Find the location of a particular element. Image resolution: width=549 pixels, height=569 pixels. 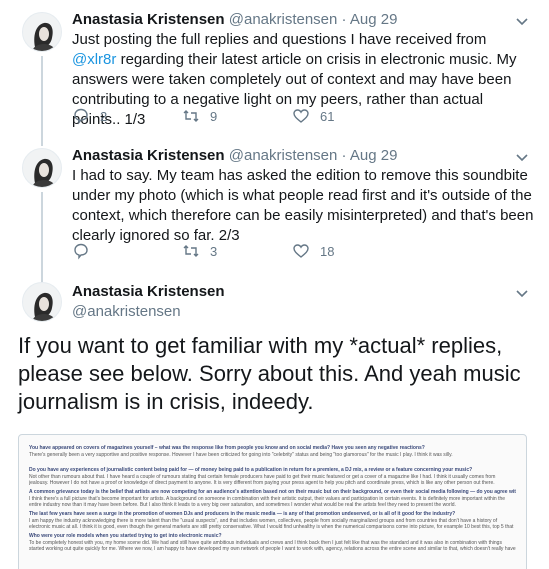

like-count: 18 is located at coordinates (327, 251).